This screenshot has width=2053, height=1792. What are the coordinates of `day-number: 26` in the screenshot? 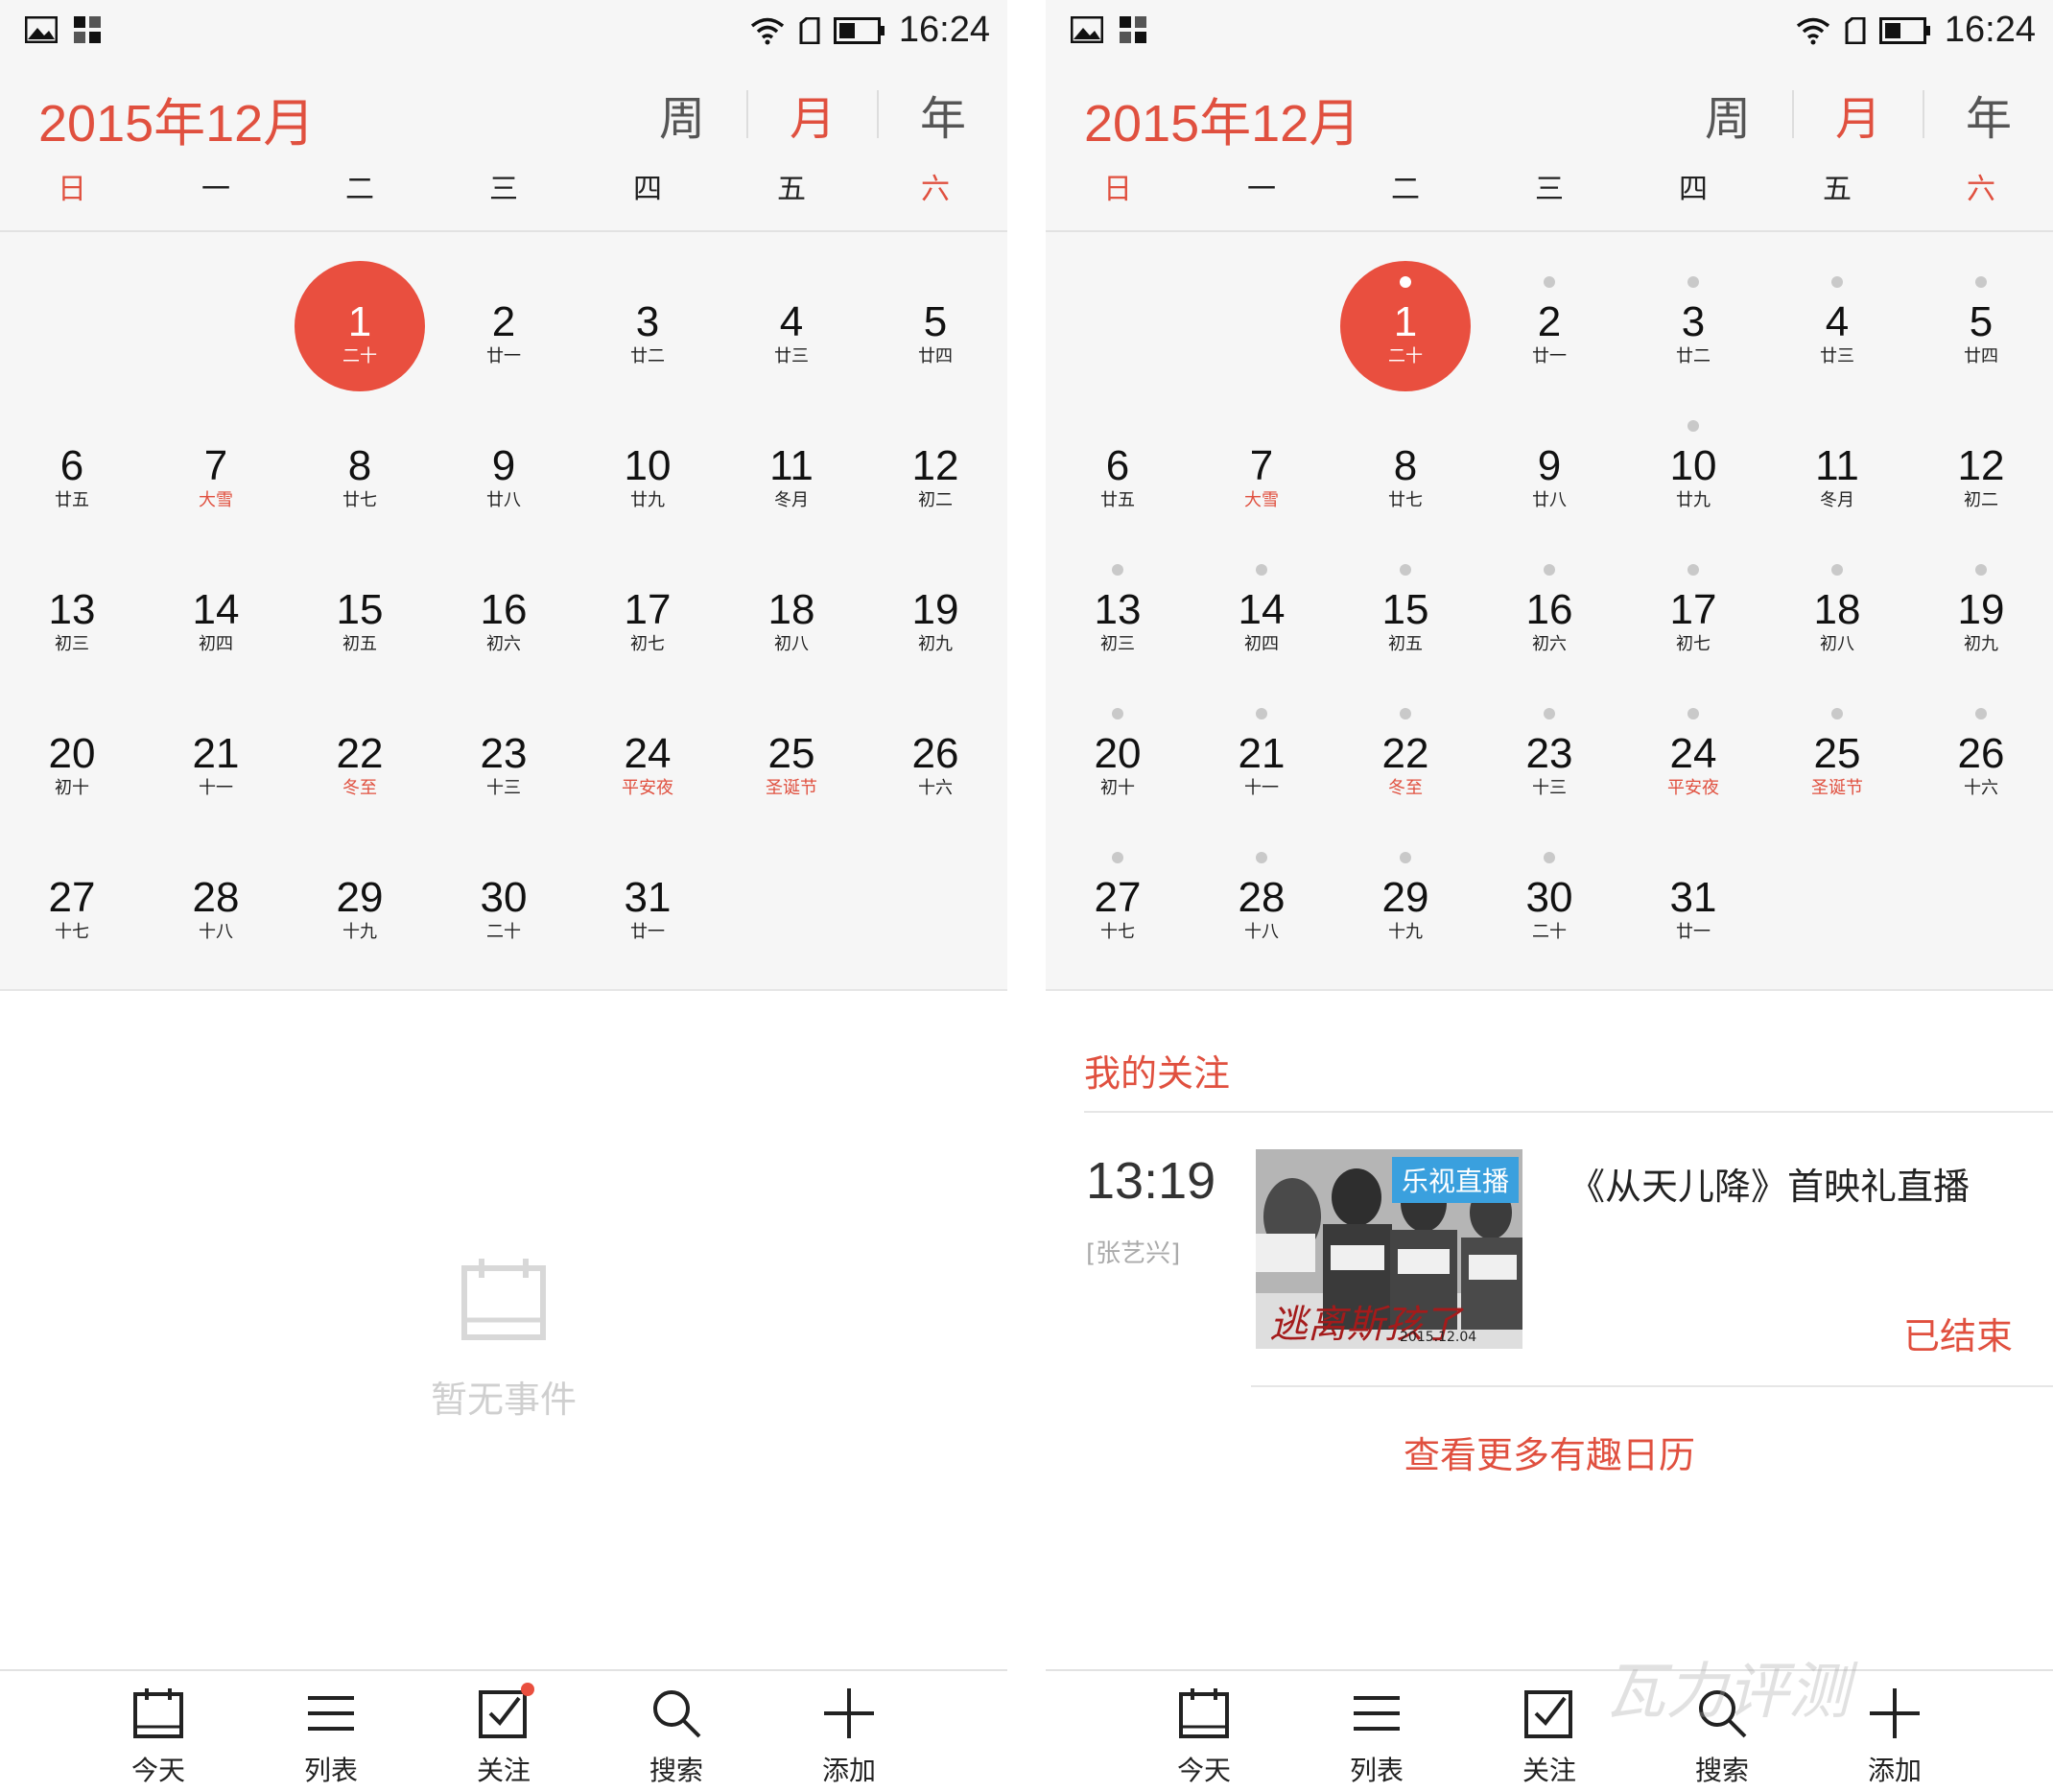 It's located at (935, 753).